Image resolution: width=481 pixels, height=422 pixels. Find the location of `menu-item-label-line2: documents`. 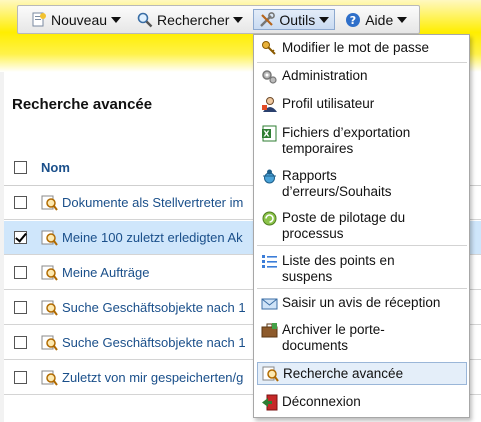

menu-item-label-line2: documents is located at coordinates (315, 345).